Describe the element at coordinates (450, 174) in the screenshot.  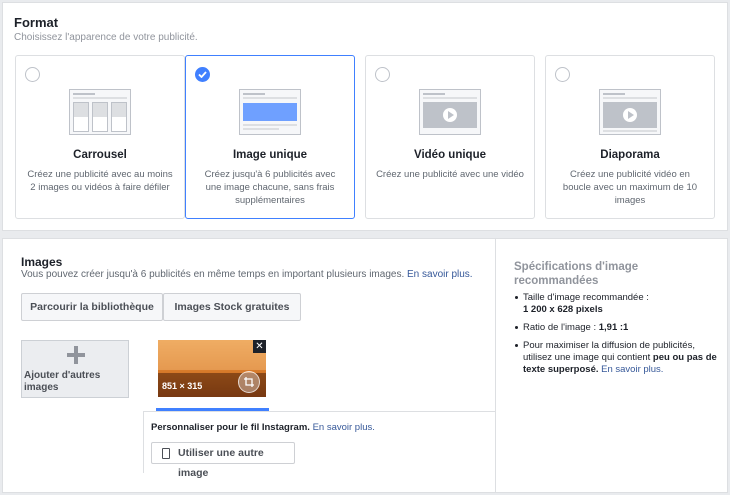
I see `card-description: Créez une publicité avec une vidéo` at that location.